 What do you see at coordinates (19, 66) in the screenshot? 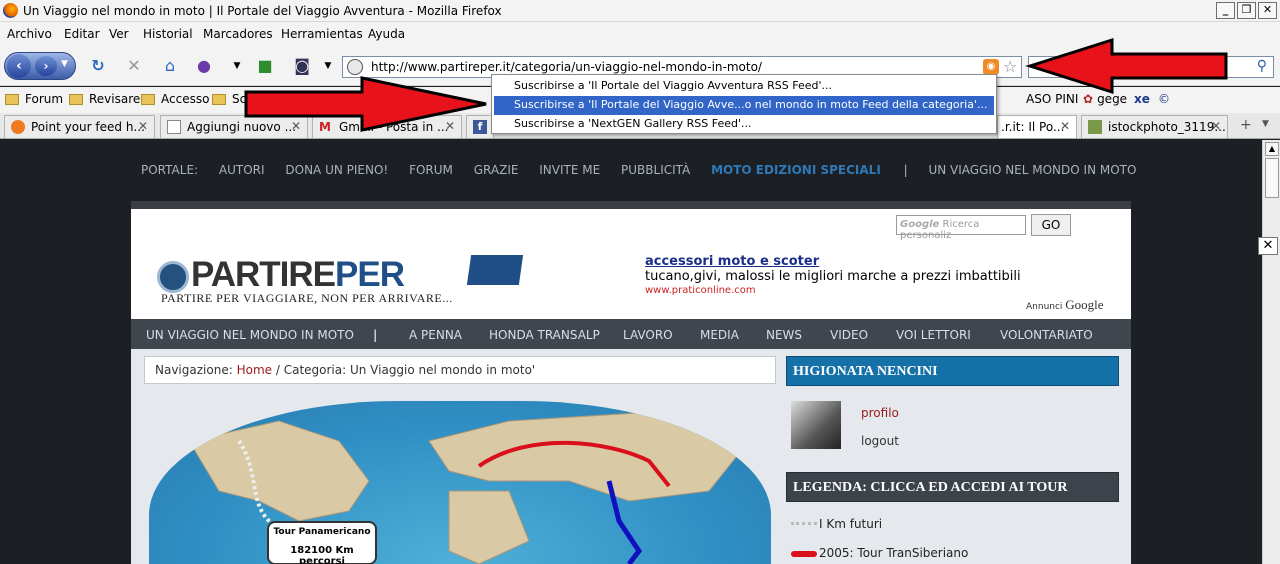
I see `back-icon: ‹` at bounding box center [19, 66].